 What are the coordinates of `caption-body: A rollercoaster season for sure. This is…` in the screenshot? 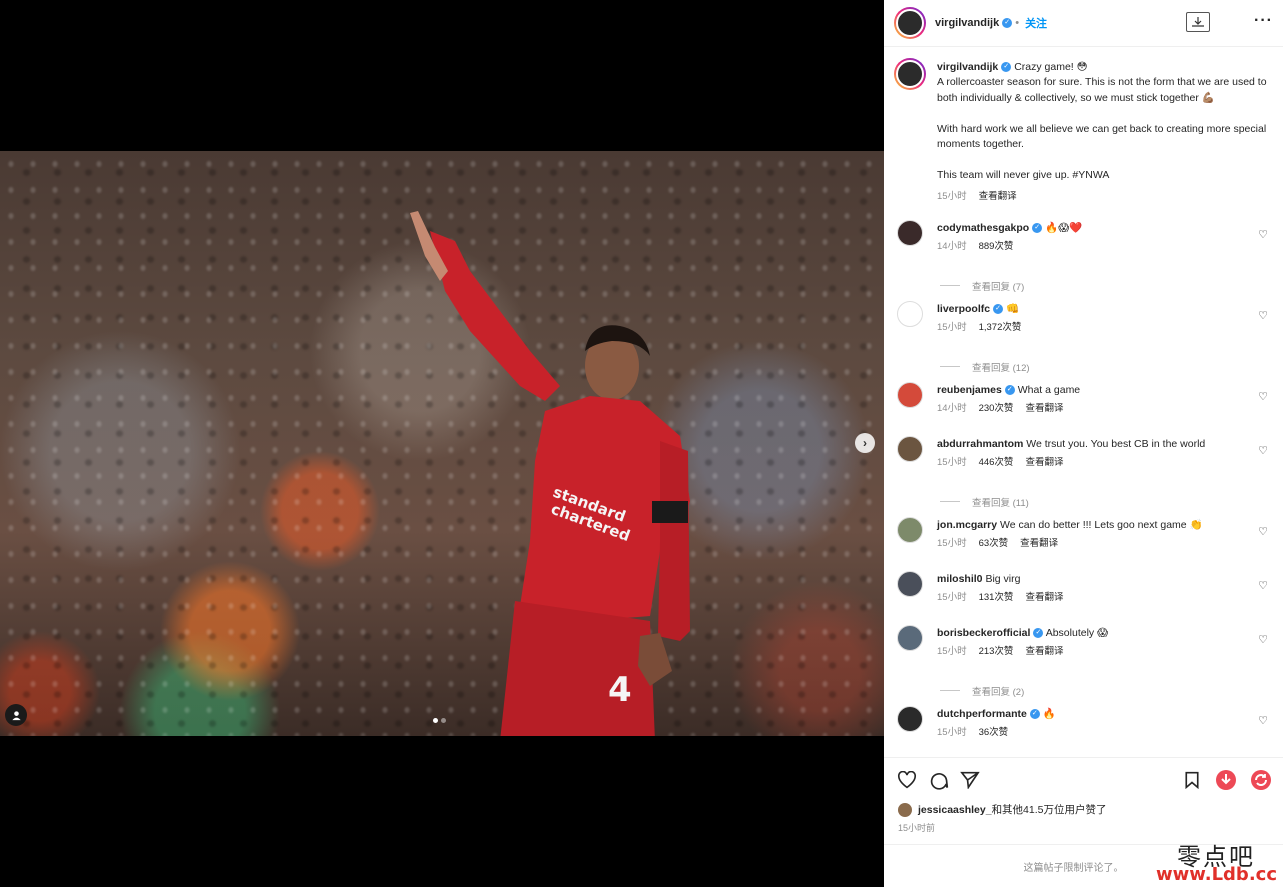 It's located at (1102, 128).